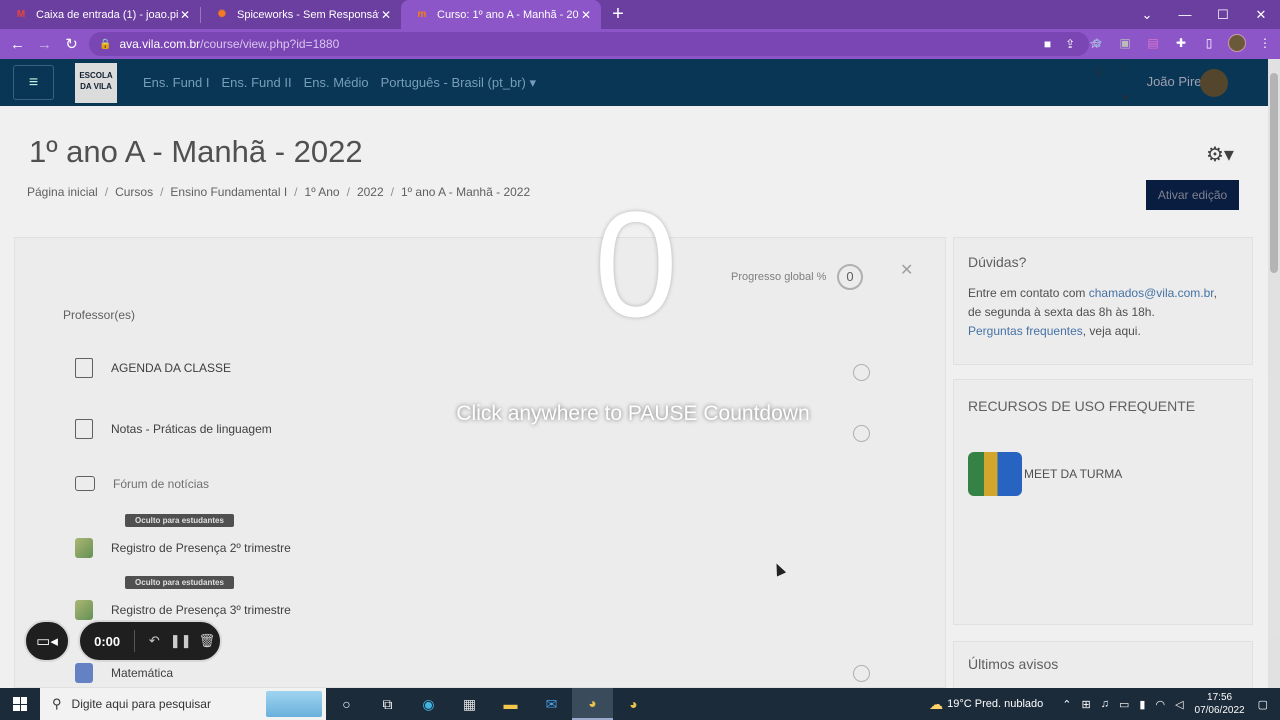 The image size is (1280, 720). What do you see at coordinates (180, 641) in the screenshot?
I see `pause-icon: ❚❚` at bounding box center [180, 641].